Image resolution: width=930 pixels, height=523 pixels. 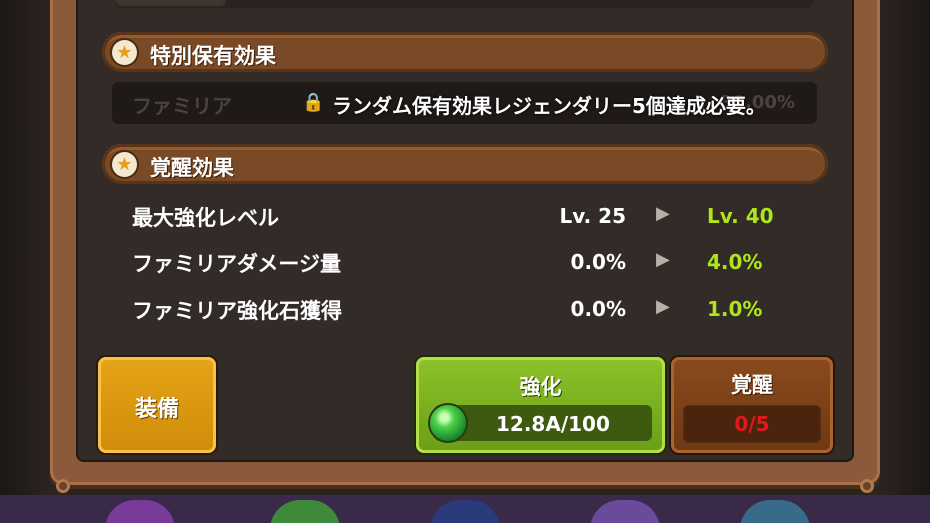 I want to click on special-effect-header: ★ 特別保有効果, so click(x=465, y=52).